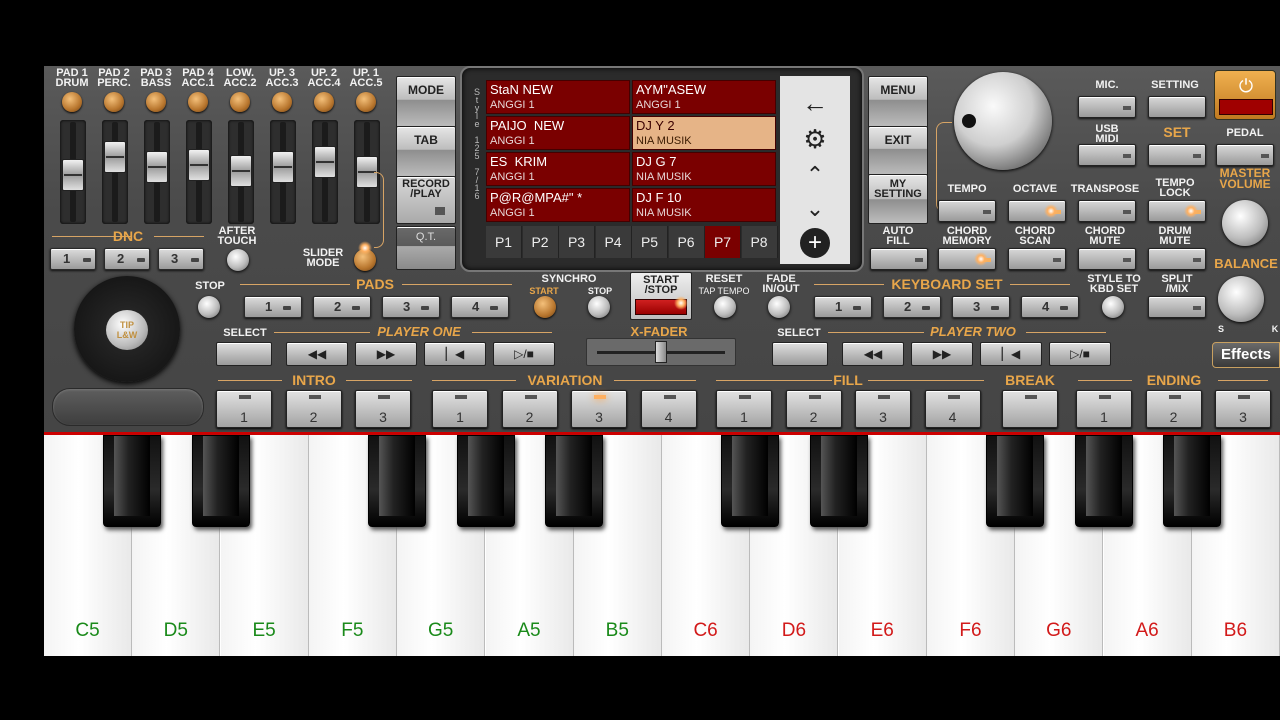 Image resolution: width=1280 pixels, height=720 pixels. Describe the element at coordinates (426, 248) in the screenshot. I see `qt-button: Q.T.` at that location.